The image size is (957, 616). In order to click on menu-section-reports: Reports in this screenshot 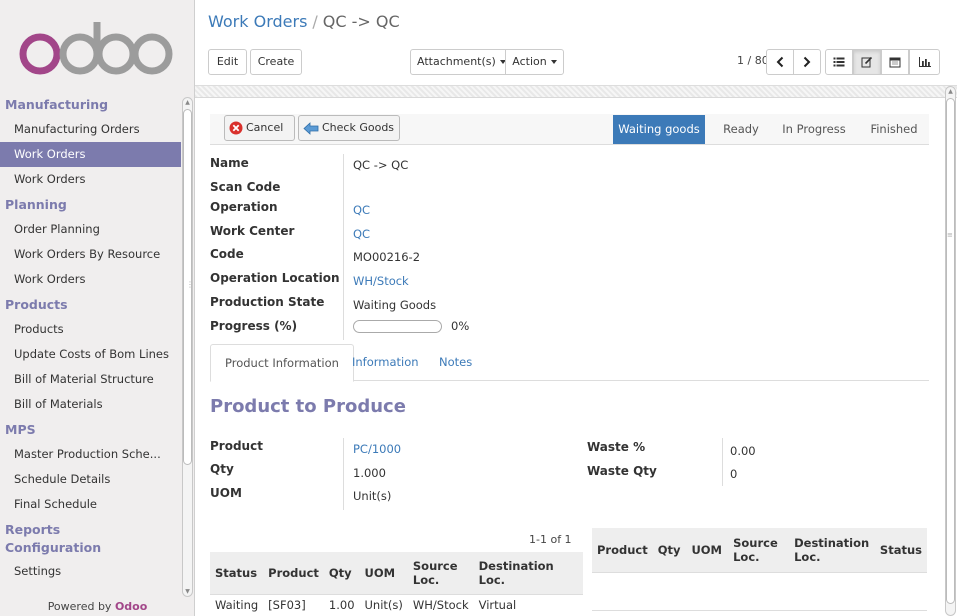, I will do `click(90, 529)`.